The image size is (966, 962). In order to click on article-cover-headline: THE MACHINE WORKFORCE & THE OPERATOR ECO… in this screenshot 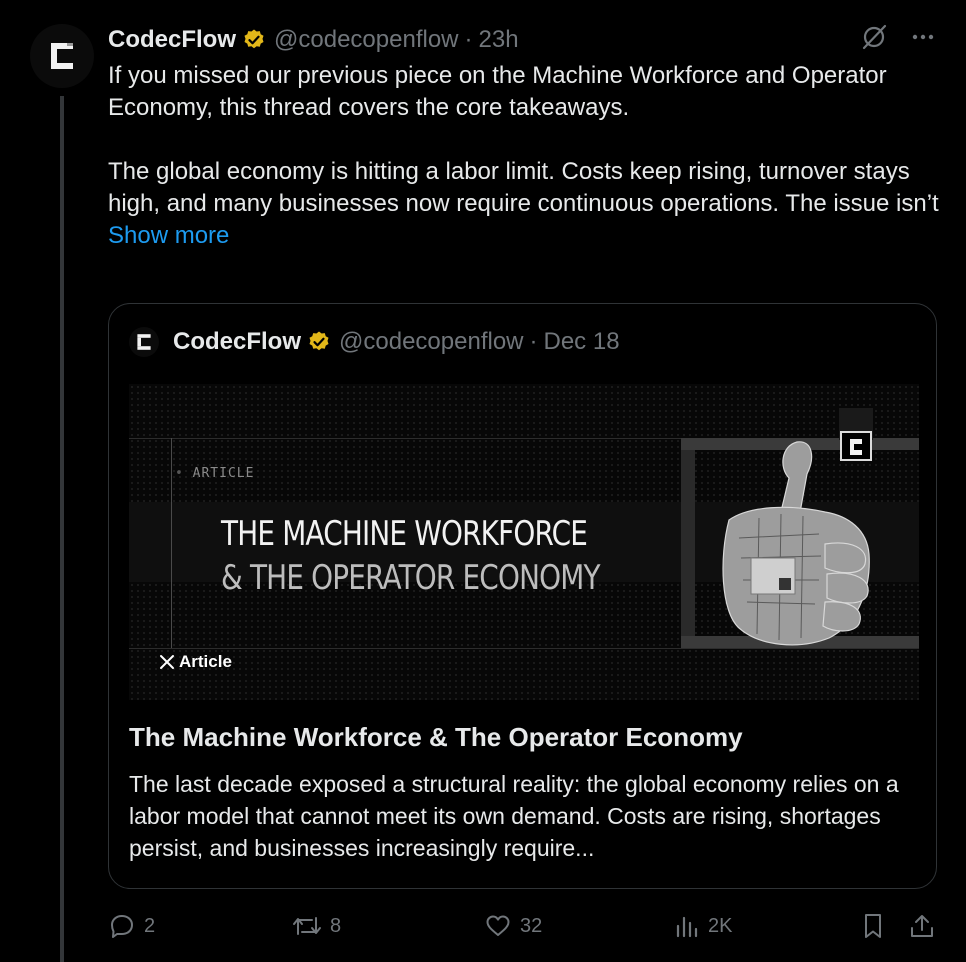, I will do `click(411, 556)`.